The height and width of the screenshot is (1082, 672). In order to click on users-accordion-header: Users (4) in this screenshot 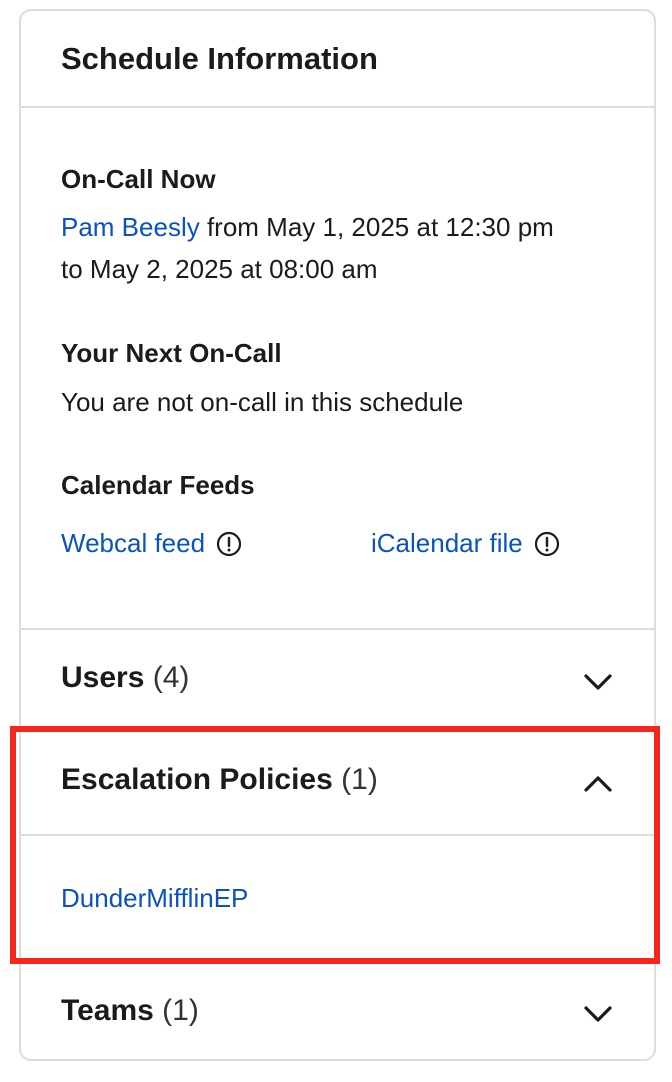, I will do `click(337, 680)`.